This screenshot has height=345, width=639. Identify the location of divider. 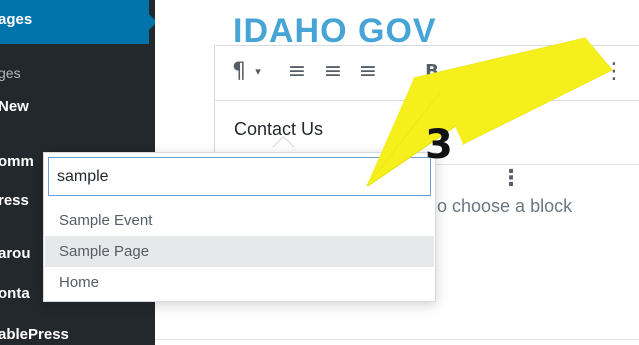
(397, 339).